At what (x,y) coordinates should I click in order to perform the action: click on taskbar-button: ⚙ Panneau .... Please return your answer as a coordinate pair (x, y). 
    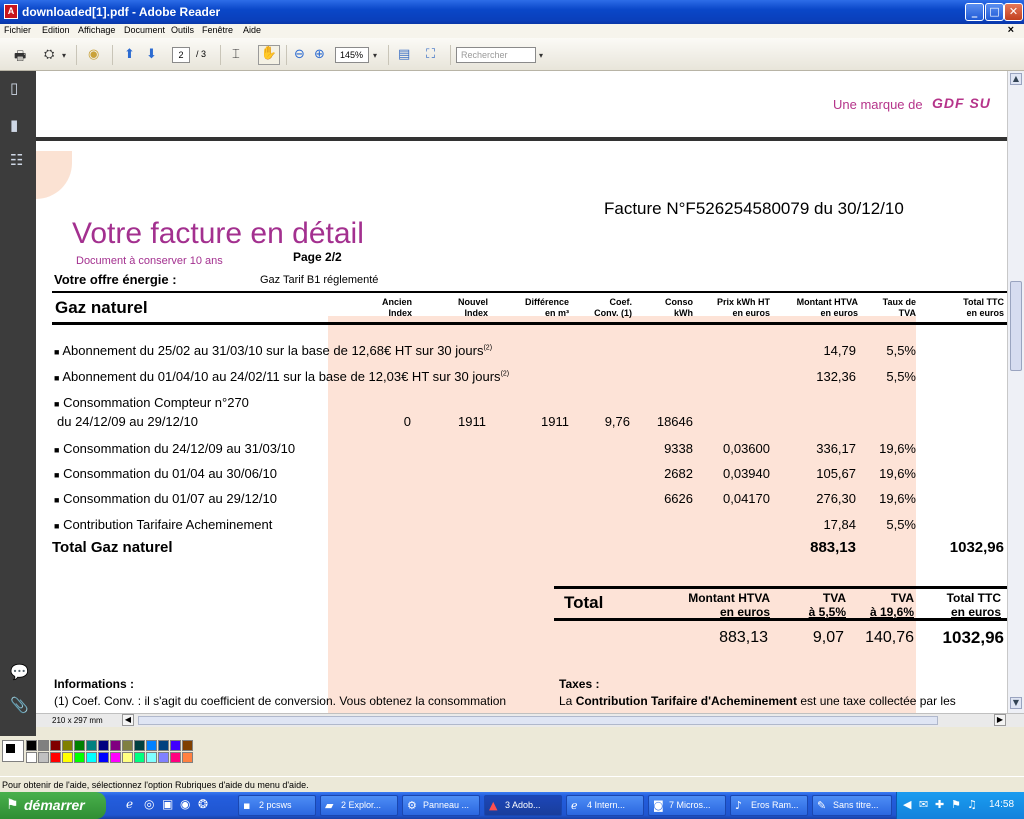
    Looking at the image, I should click on (441, 805).